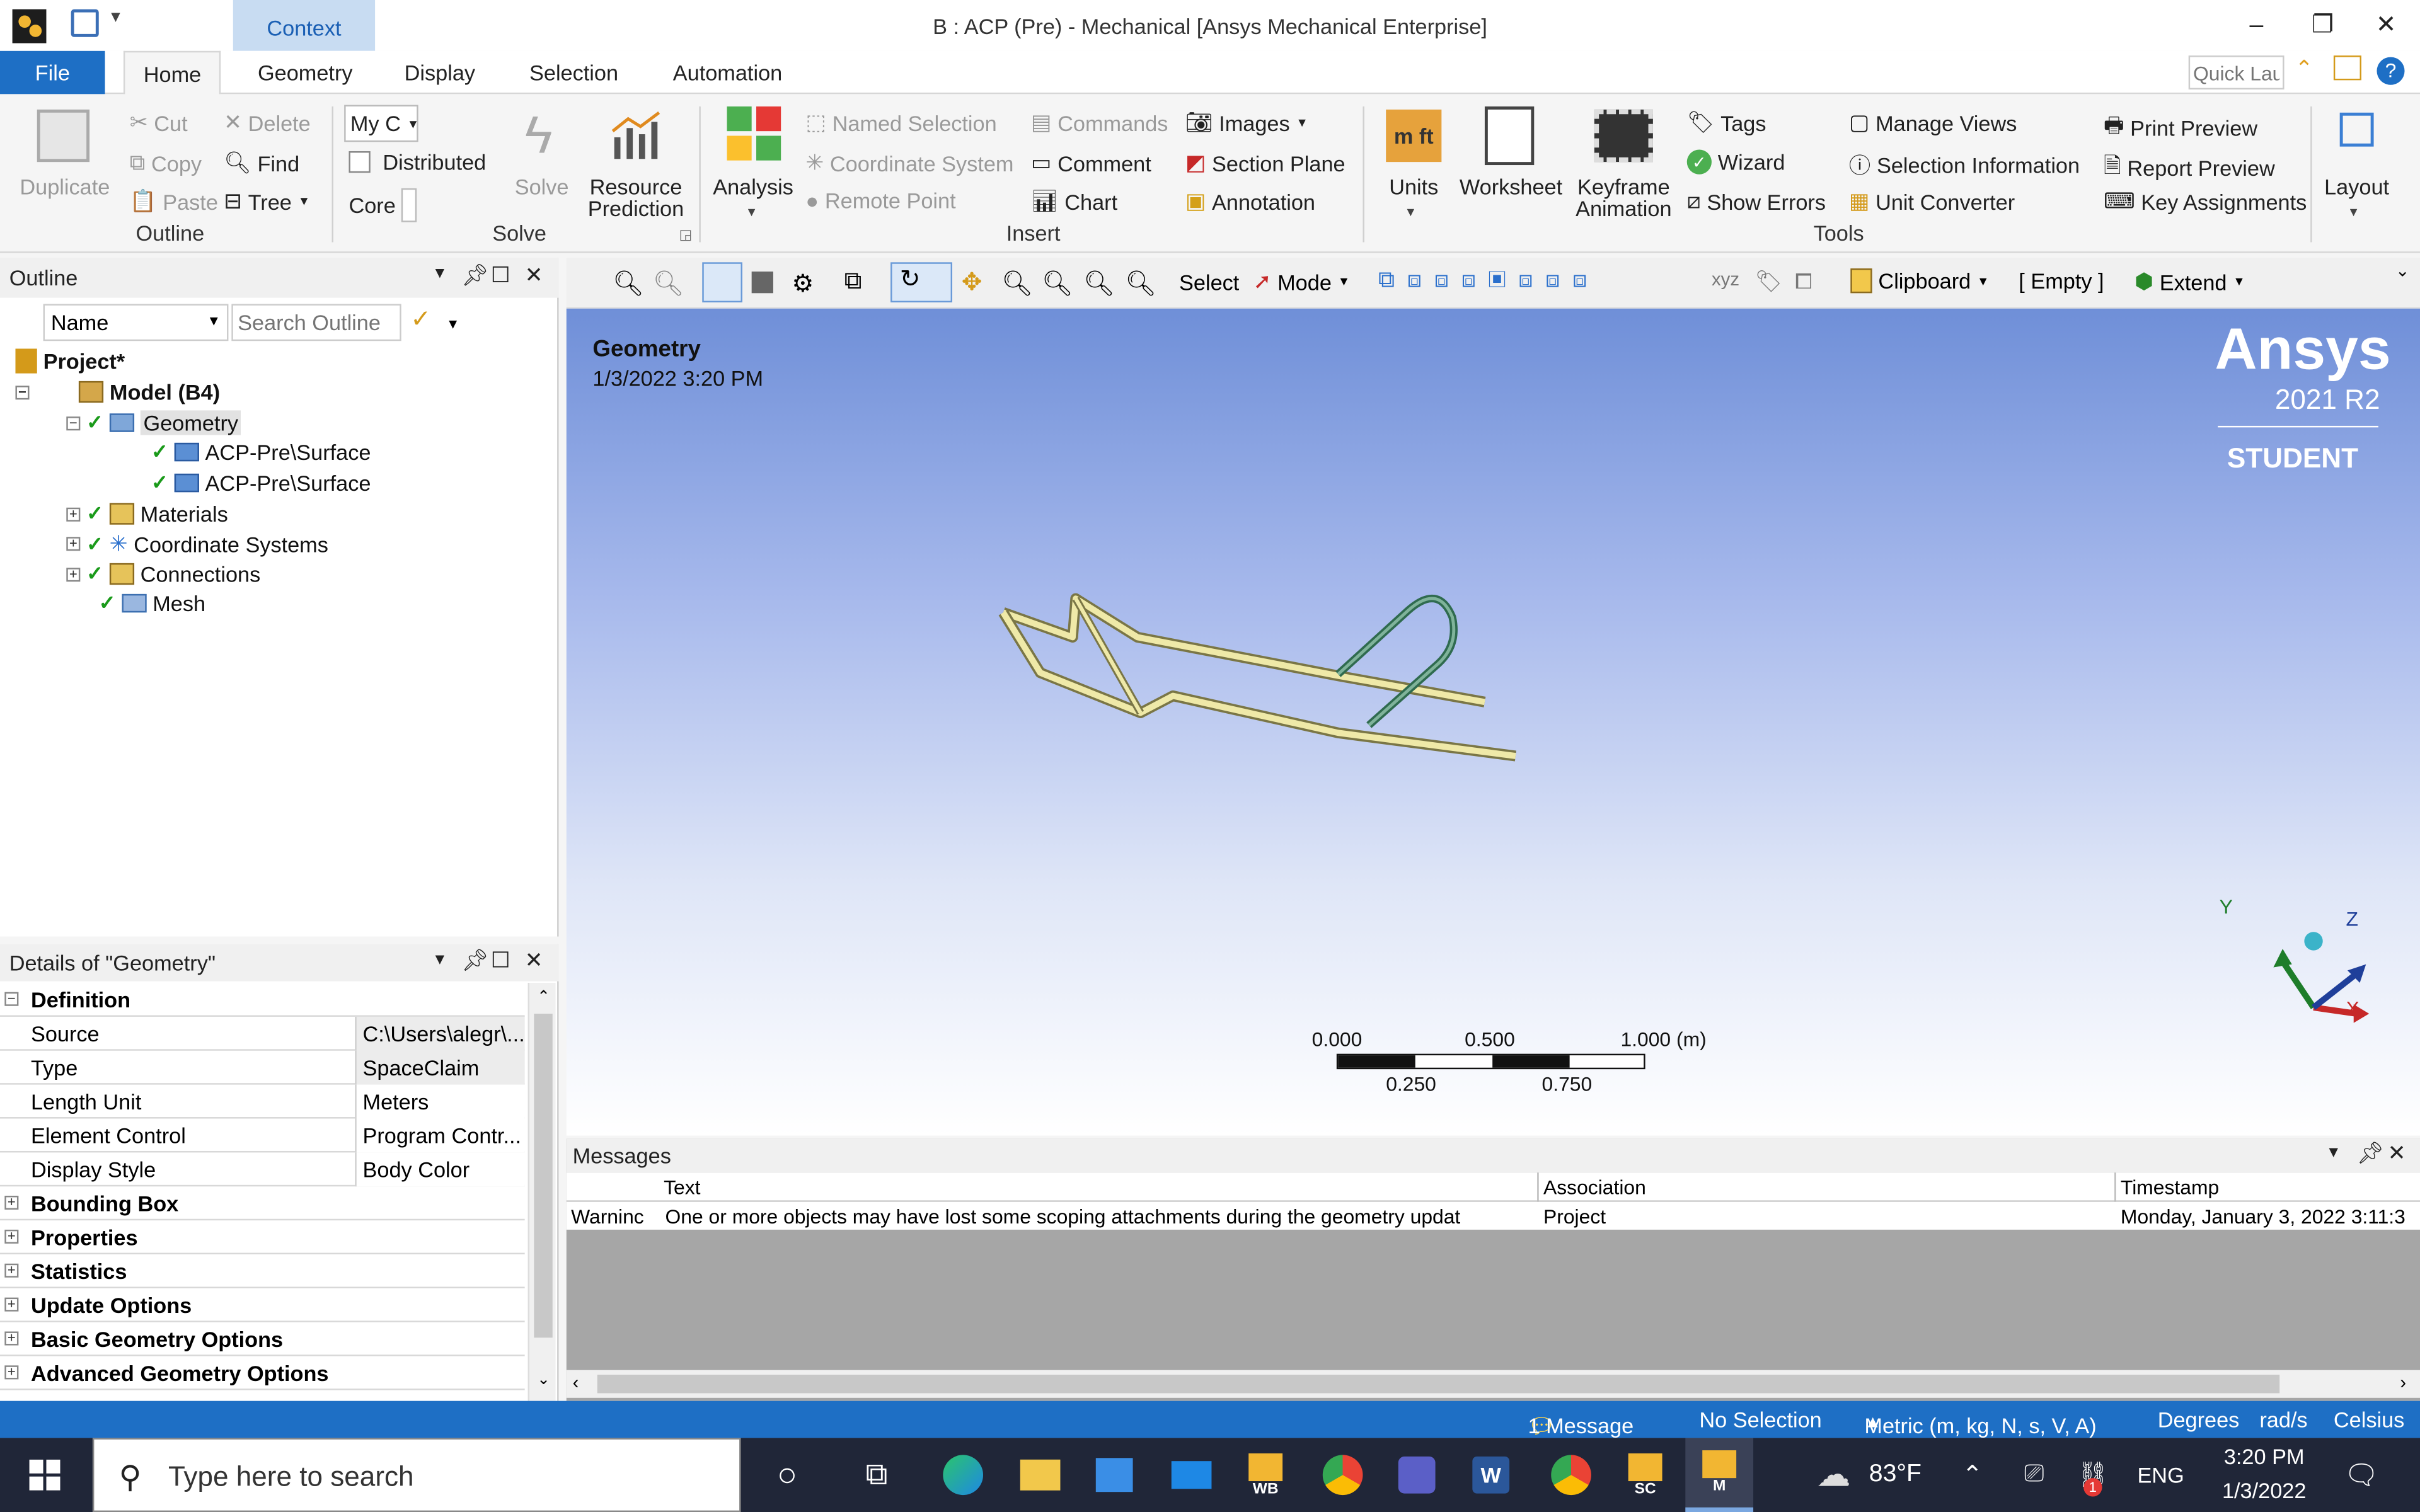  Describe the element at coordinates (900, 123) in the screenshot. I see `named-selection-button: ⬚ Named Selection` at that location.